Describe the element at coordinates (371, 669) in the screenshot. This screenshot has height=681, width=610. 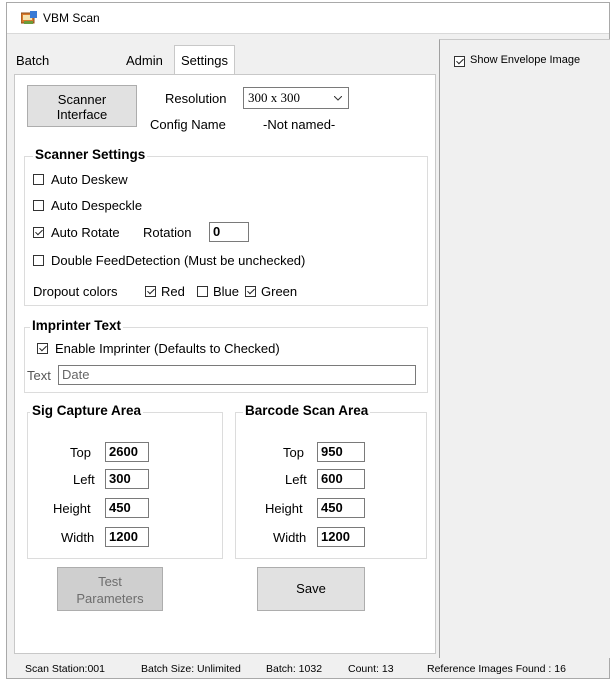
I see `status-count: Count: 13` at that location.